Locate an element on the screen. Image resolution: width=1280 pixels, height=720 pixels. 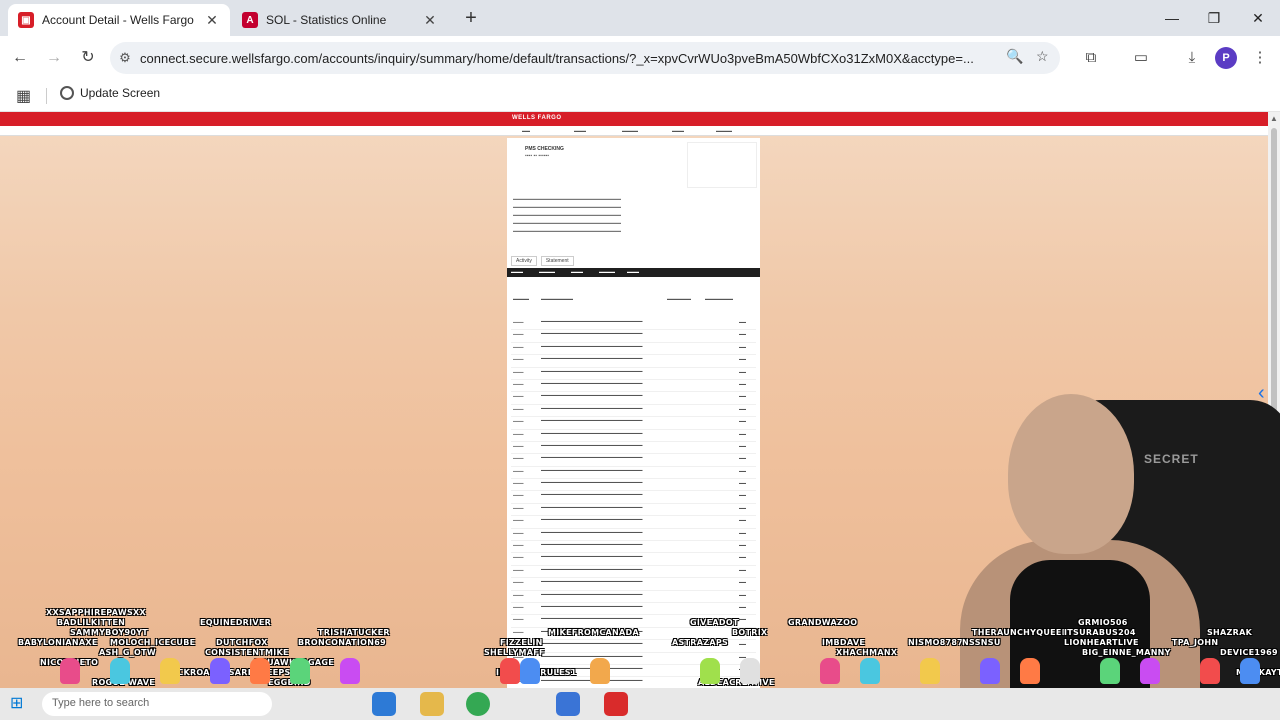
edge-icon is located at coordinates (384, 704).